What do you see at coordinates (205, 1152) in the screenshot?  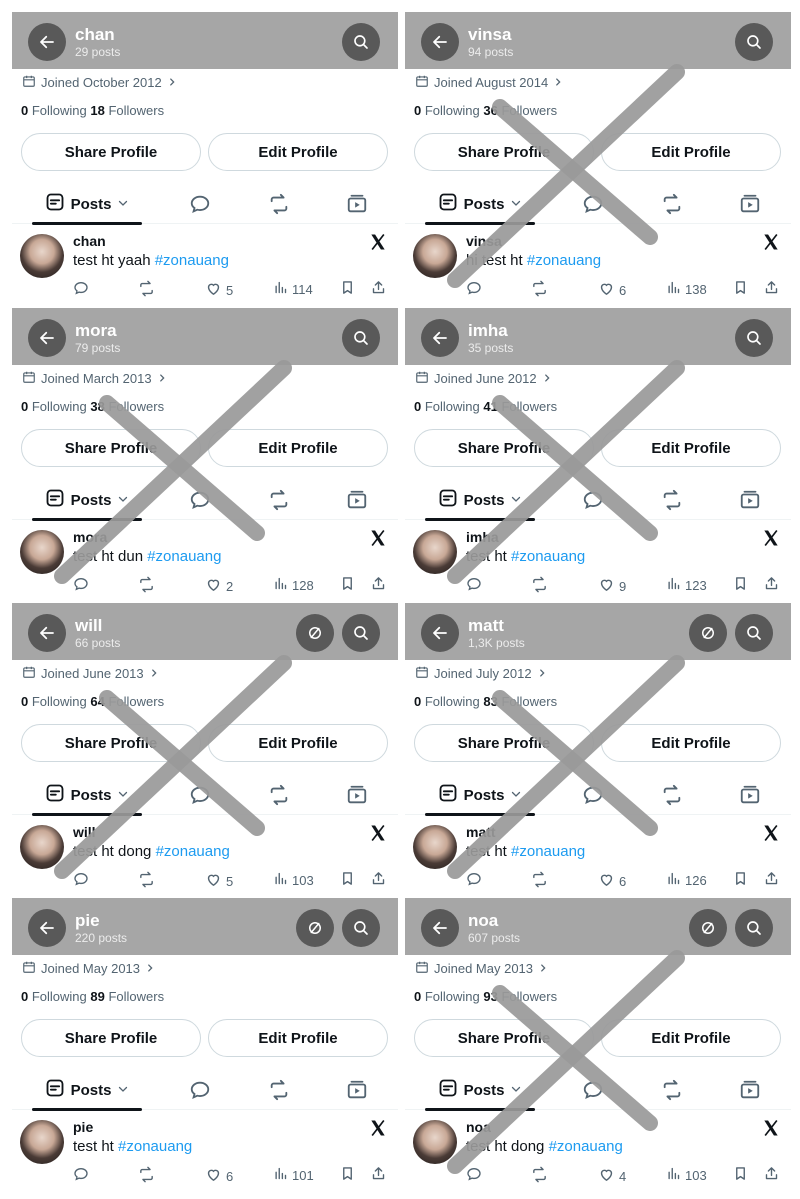 I see `tweet: pie test ht #zonauang 6 101` at bounding box center [205, 1152].